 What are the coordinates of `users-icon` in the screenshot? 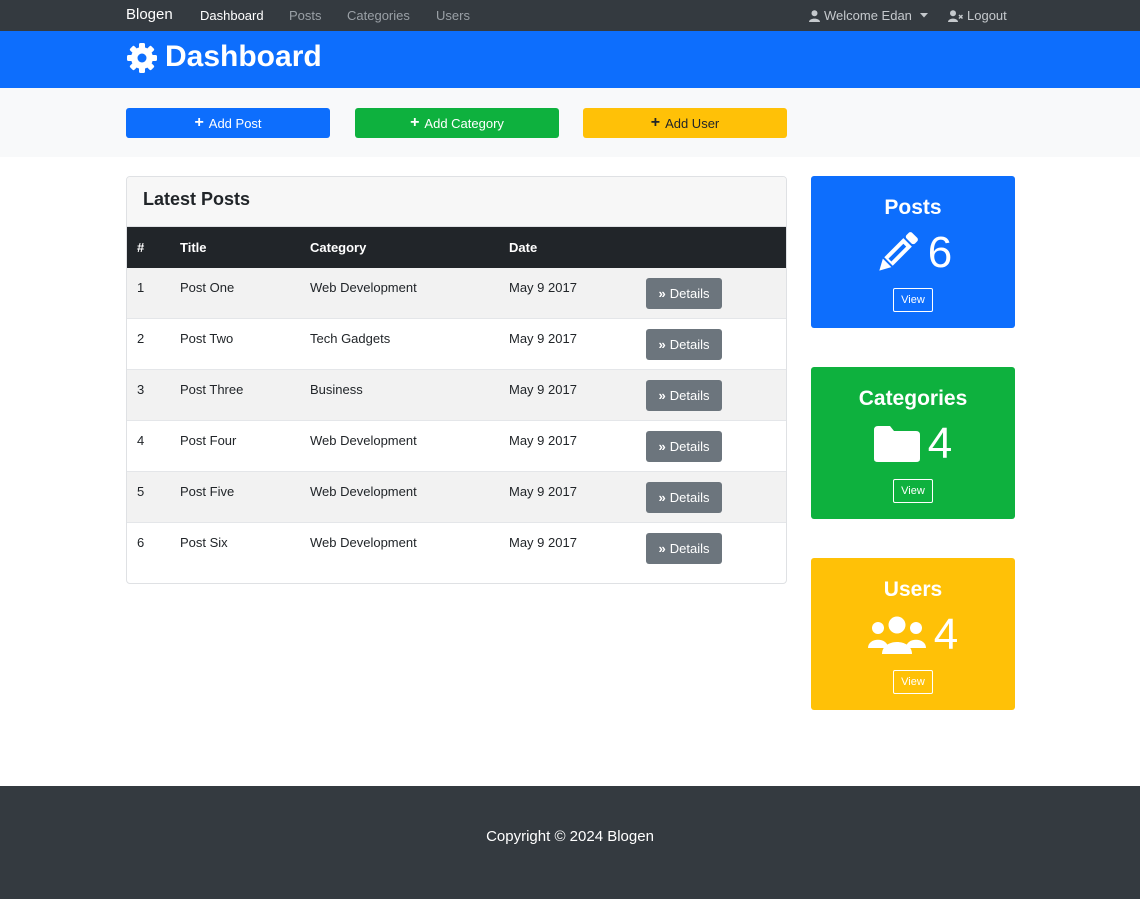 It's located at (896, 635).